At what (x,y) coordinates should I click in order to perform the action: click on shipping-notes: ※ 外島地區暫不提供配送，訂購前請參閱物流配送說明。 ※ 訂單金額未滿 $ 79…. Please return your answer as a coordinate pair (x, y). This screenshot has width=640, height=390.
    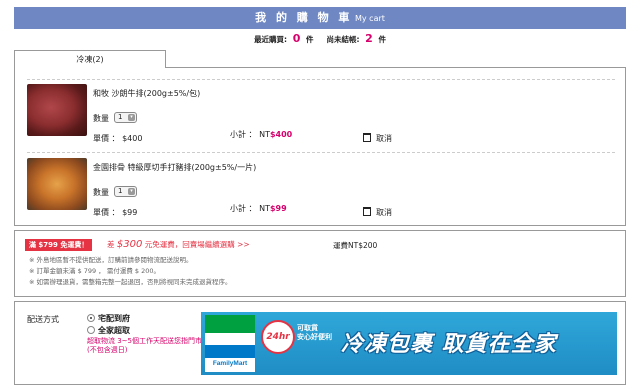
    Looking at the image, I should click on (130, 271).